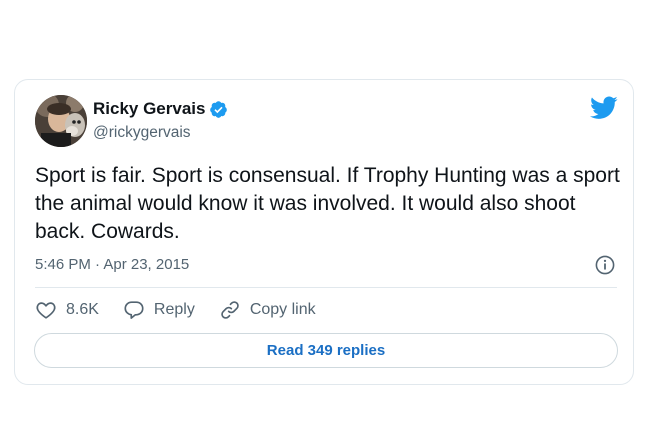 This screenshot has width=650, height=431. Describe the element at coordinates (230, 310) in the screenshot. I see `link-icon` at that location.